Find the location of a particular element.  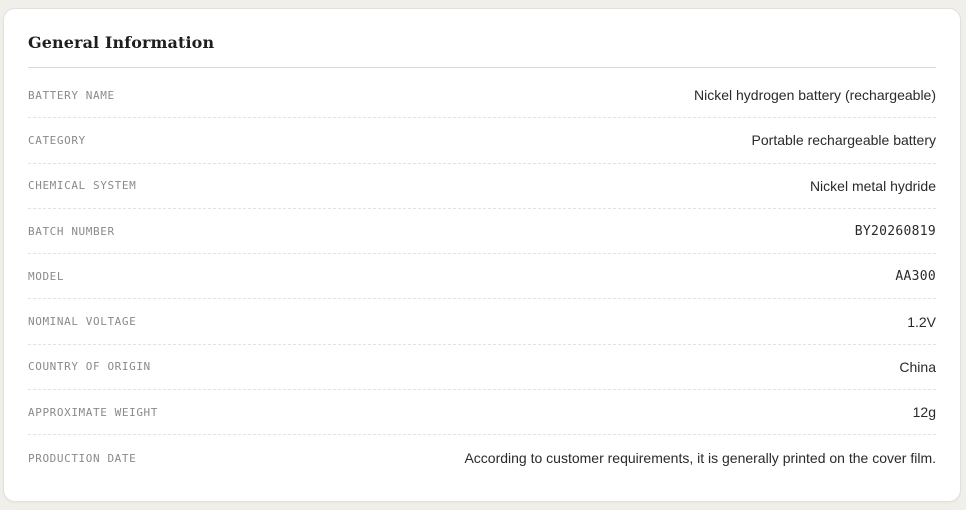

info-row-batch-number: BATCH NUMBER BY20260819 is located at coordinates (482, 232).